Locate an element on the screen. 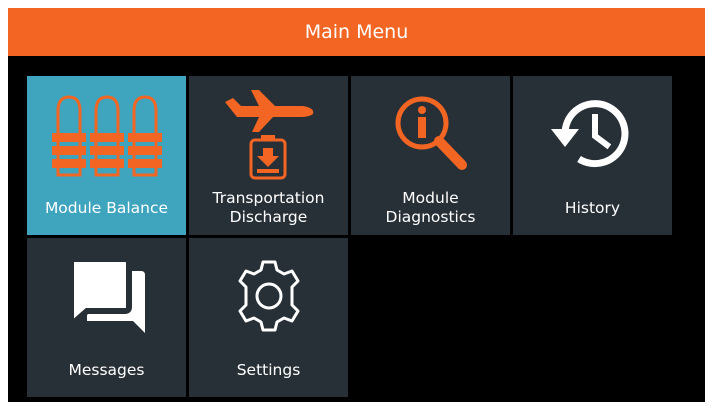  menu-tile-label: Module Diagnostics is located at coordinates (430, 207).